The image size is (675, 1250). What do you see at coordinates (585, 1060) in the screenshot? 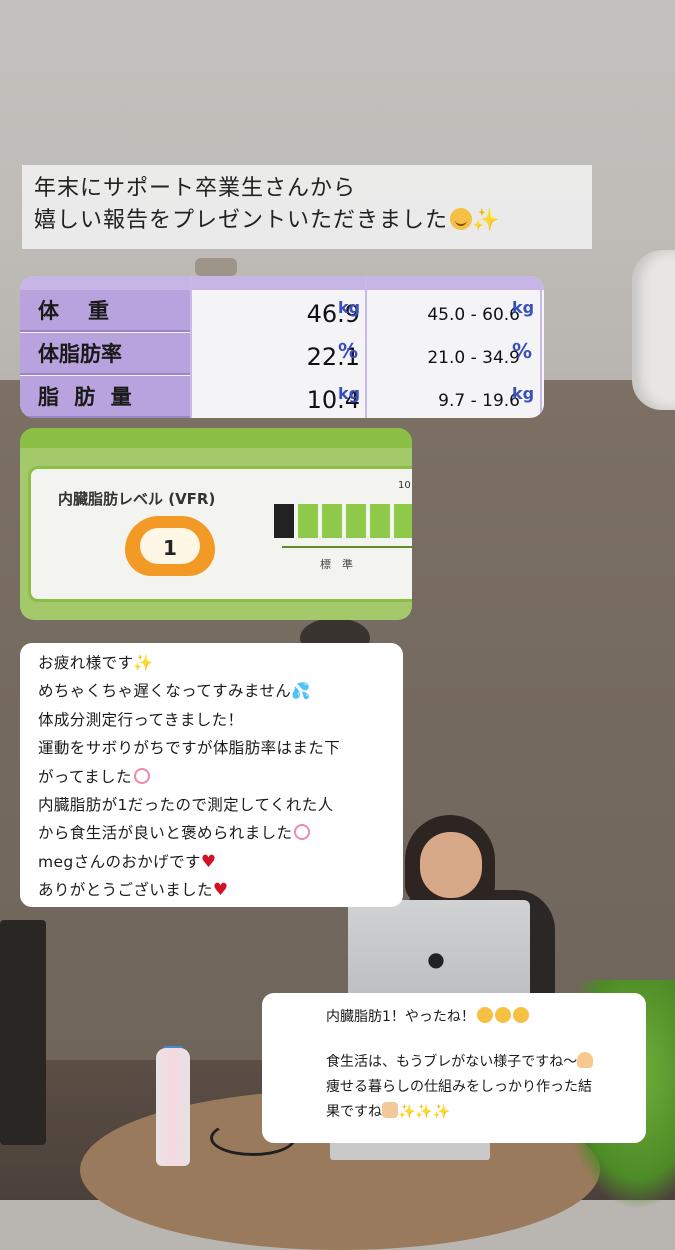
I see `clapping-hands-icon` at bounding box center [585, 1060].